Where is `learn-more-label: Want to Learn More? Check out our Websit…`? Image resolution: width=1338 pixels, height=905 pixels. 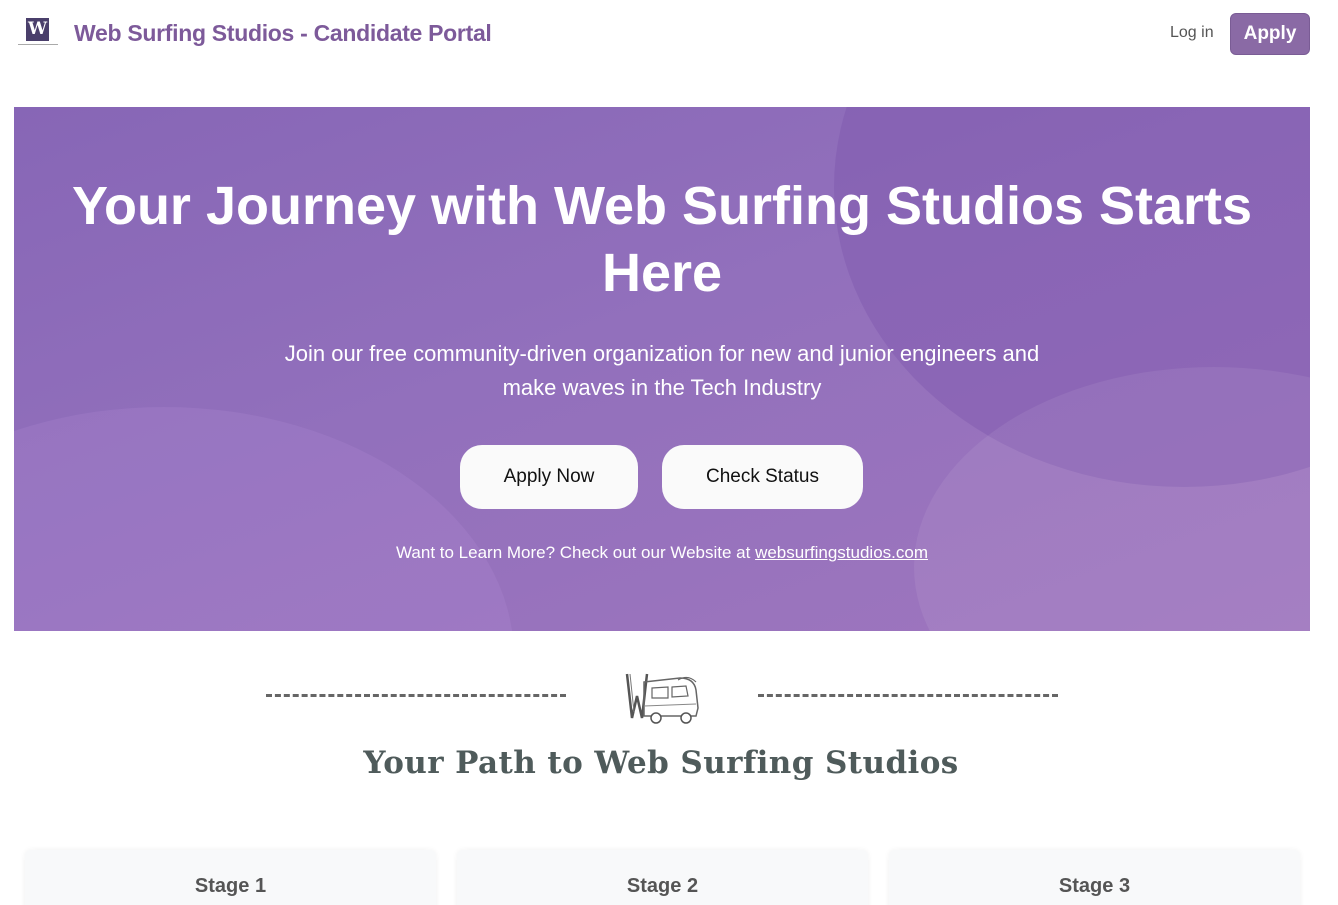 learn-more-label: Want to Learn More? Check out our Websit… is located at coordinates (576, 552).